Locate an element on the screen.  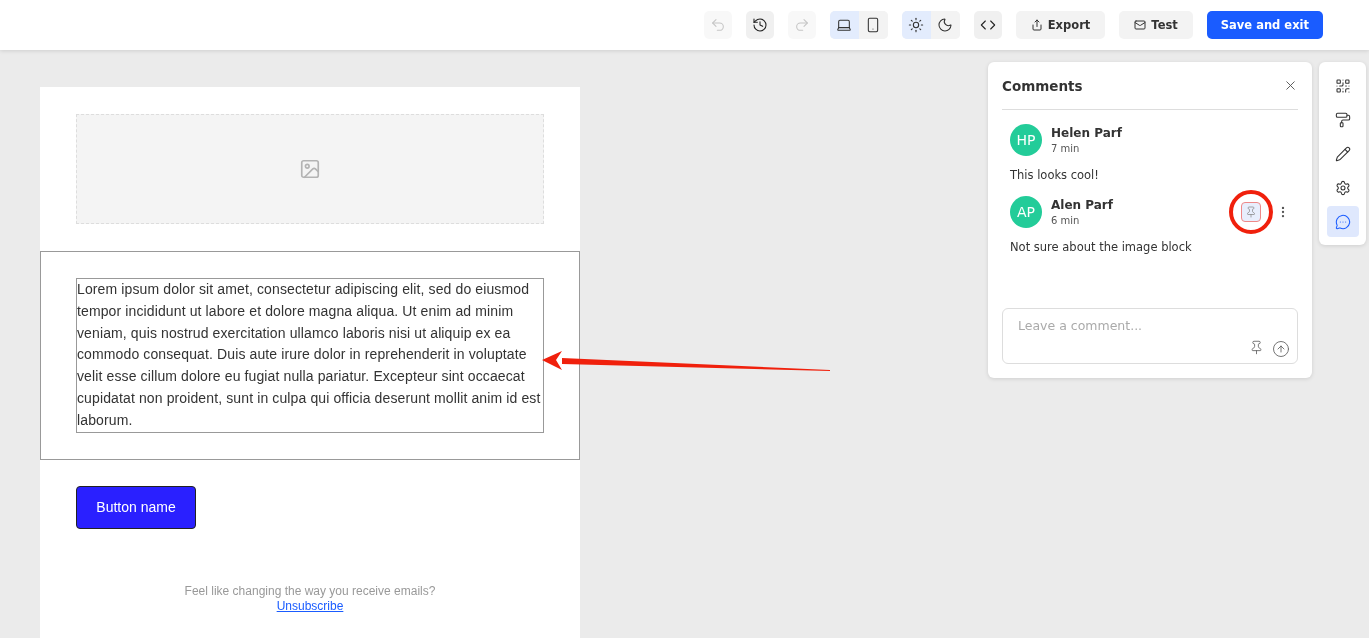
mail-icon is located at coordinates (1140, 25).